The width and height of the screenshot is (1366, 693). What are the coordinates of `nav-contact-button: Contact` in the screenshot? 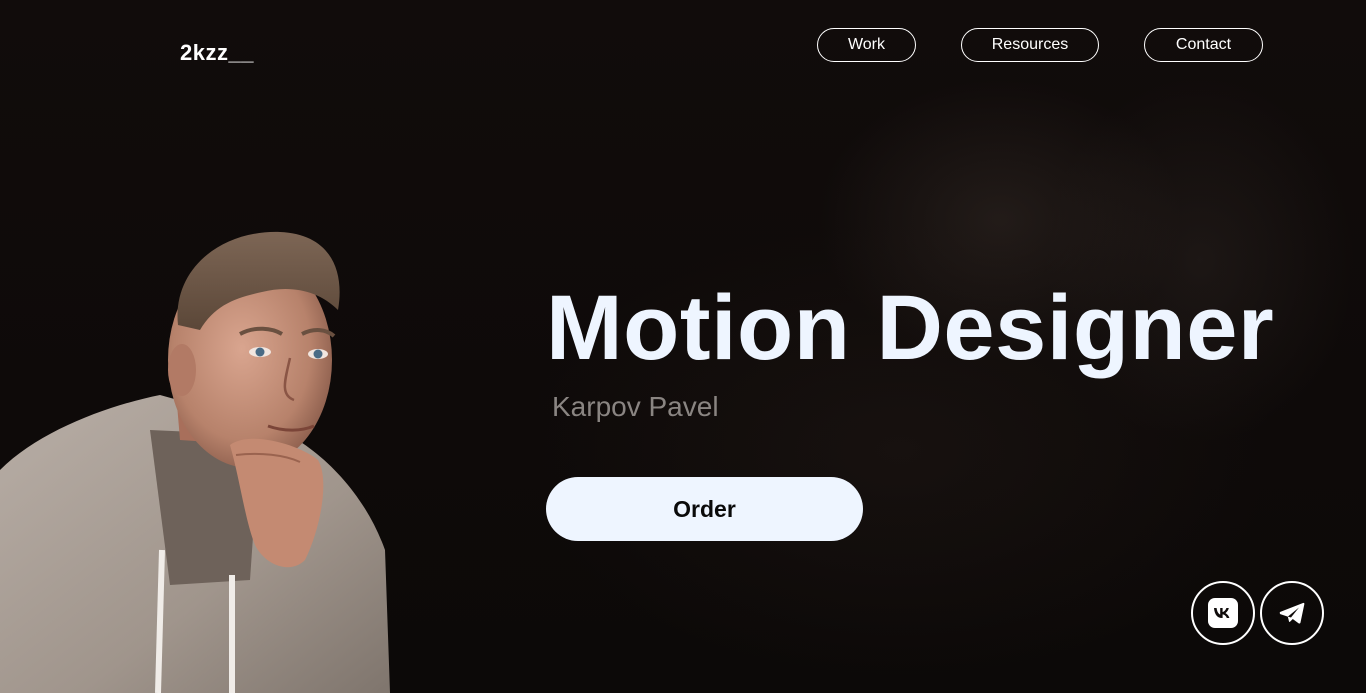 It's located at (1203, 45).